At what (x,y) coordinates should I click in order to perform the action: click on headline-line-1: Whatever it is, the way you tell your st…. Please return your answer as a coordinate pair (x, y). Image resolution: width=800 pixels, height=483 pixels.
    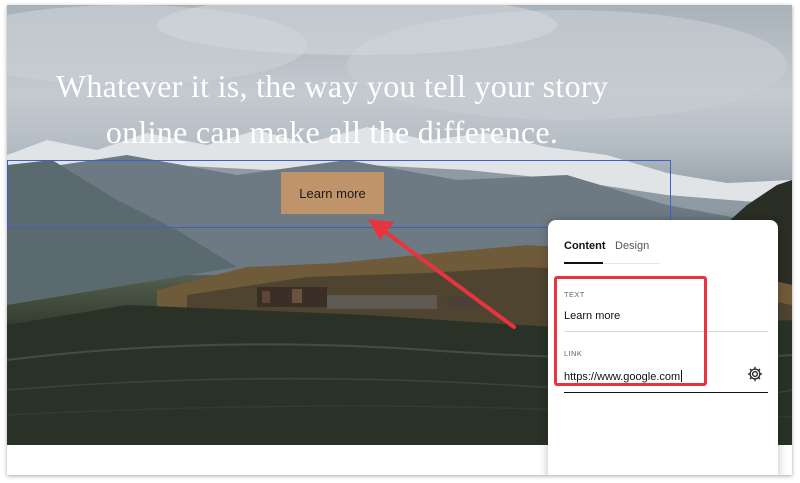
    Looking at the image, I should click on (332, 86).